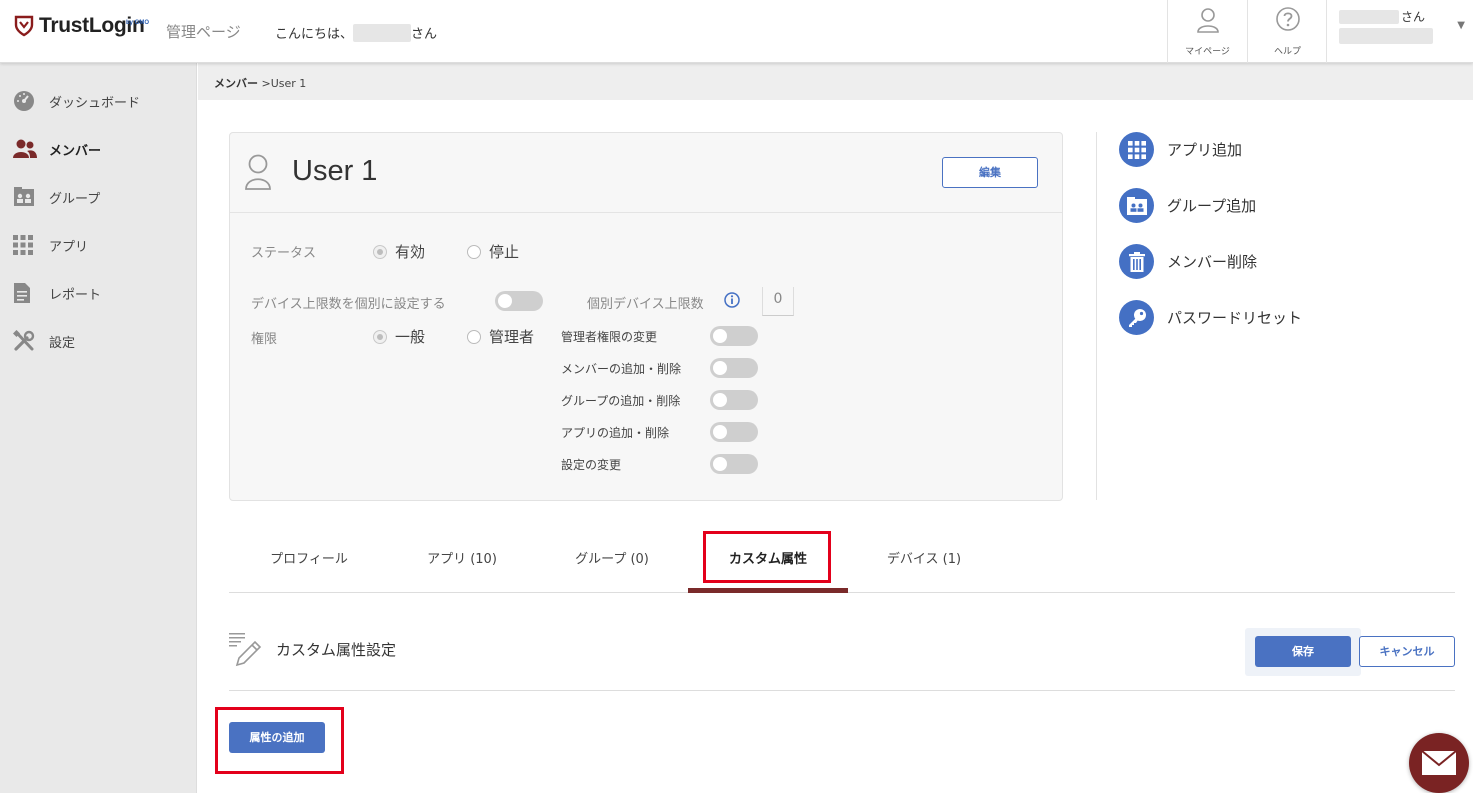  I want to click on role-general-radio: 一般, so click(399, 336).